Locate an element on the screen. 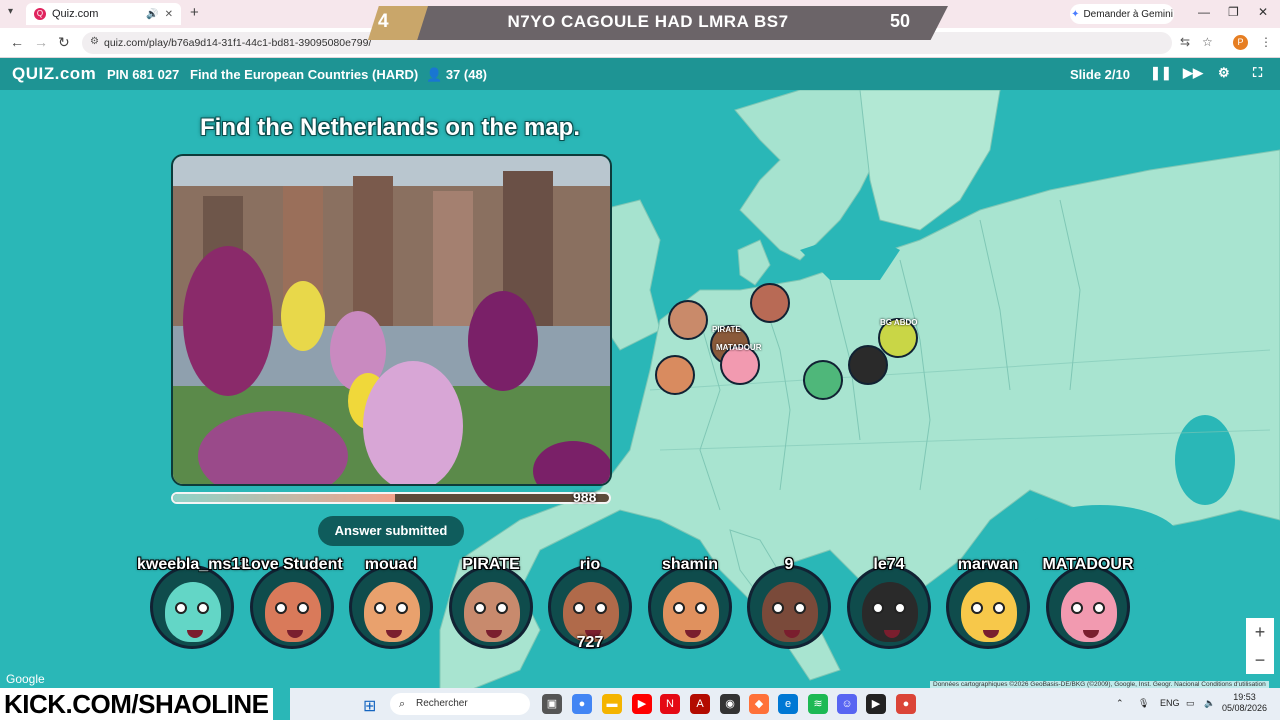 The image size is (1280, 720). media-player-icon: ▶ is located at coordinates (876, 704).